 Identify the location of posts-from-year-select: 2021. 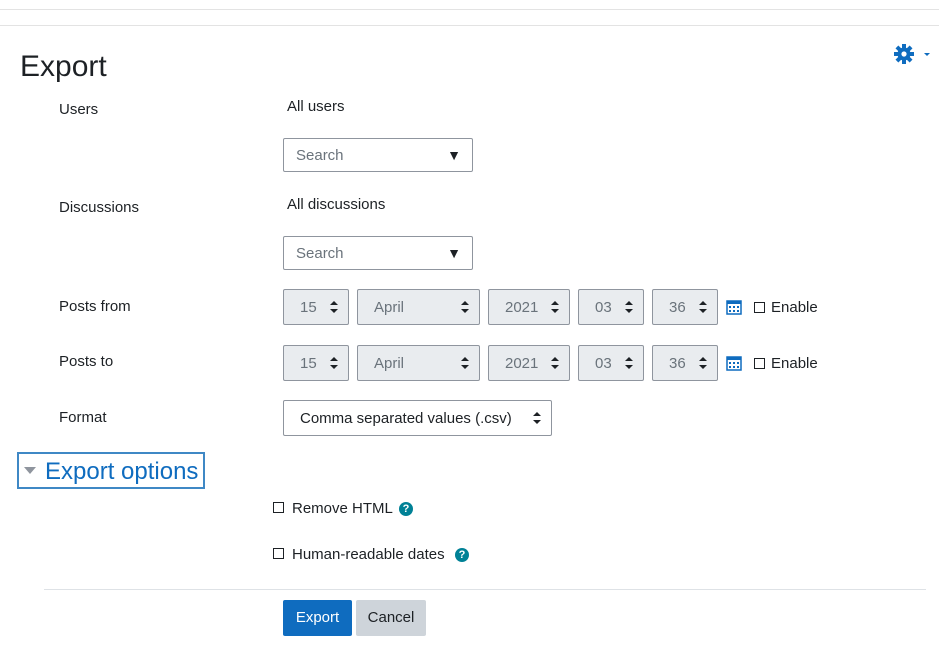
(529, 307).